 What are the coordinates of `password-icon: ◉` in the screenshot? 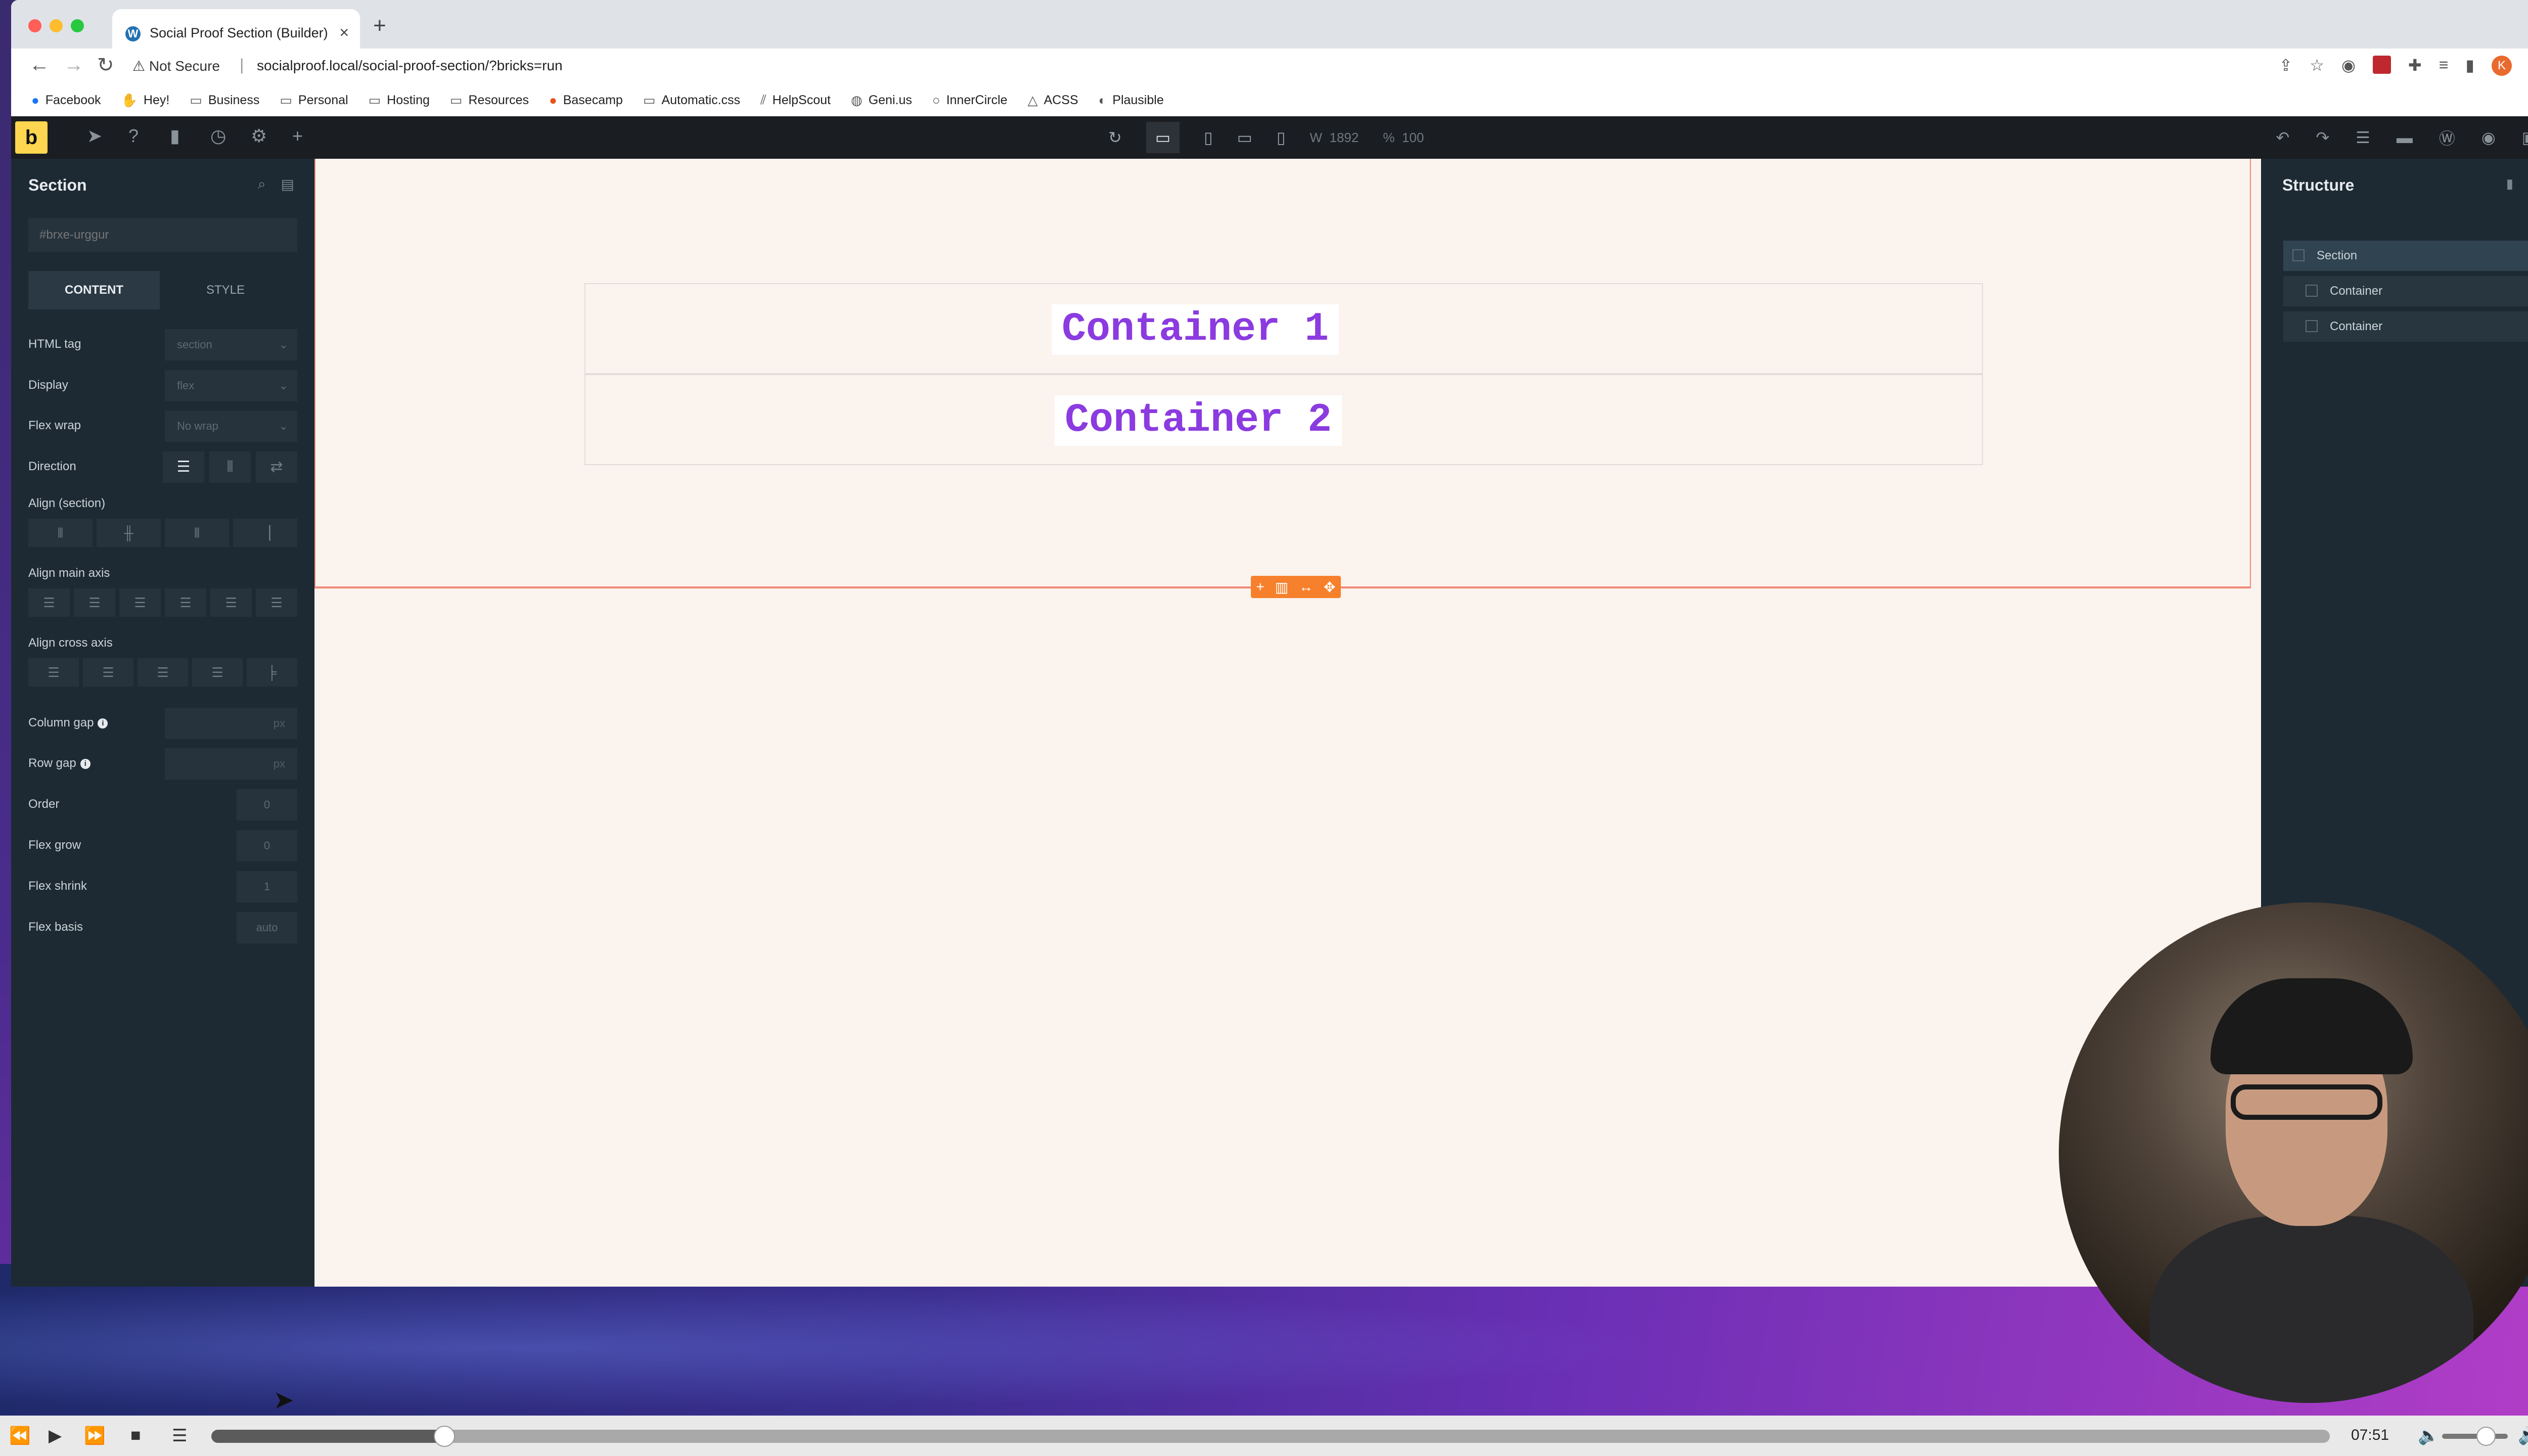 It's located at (2348, 66).